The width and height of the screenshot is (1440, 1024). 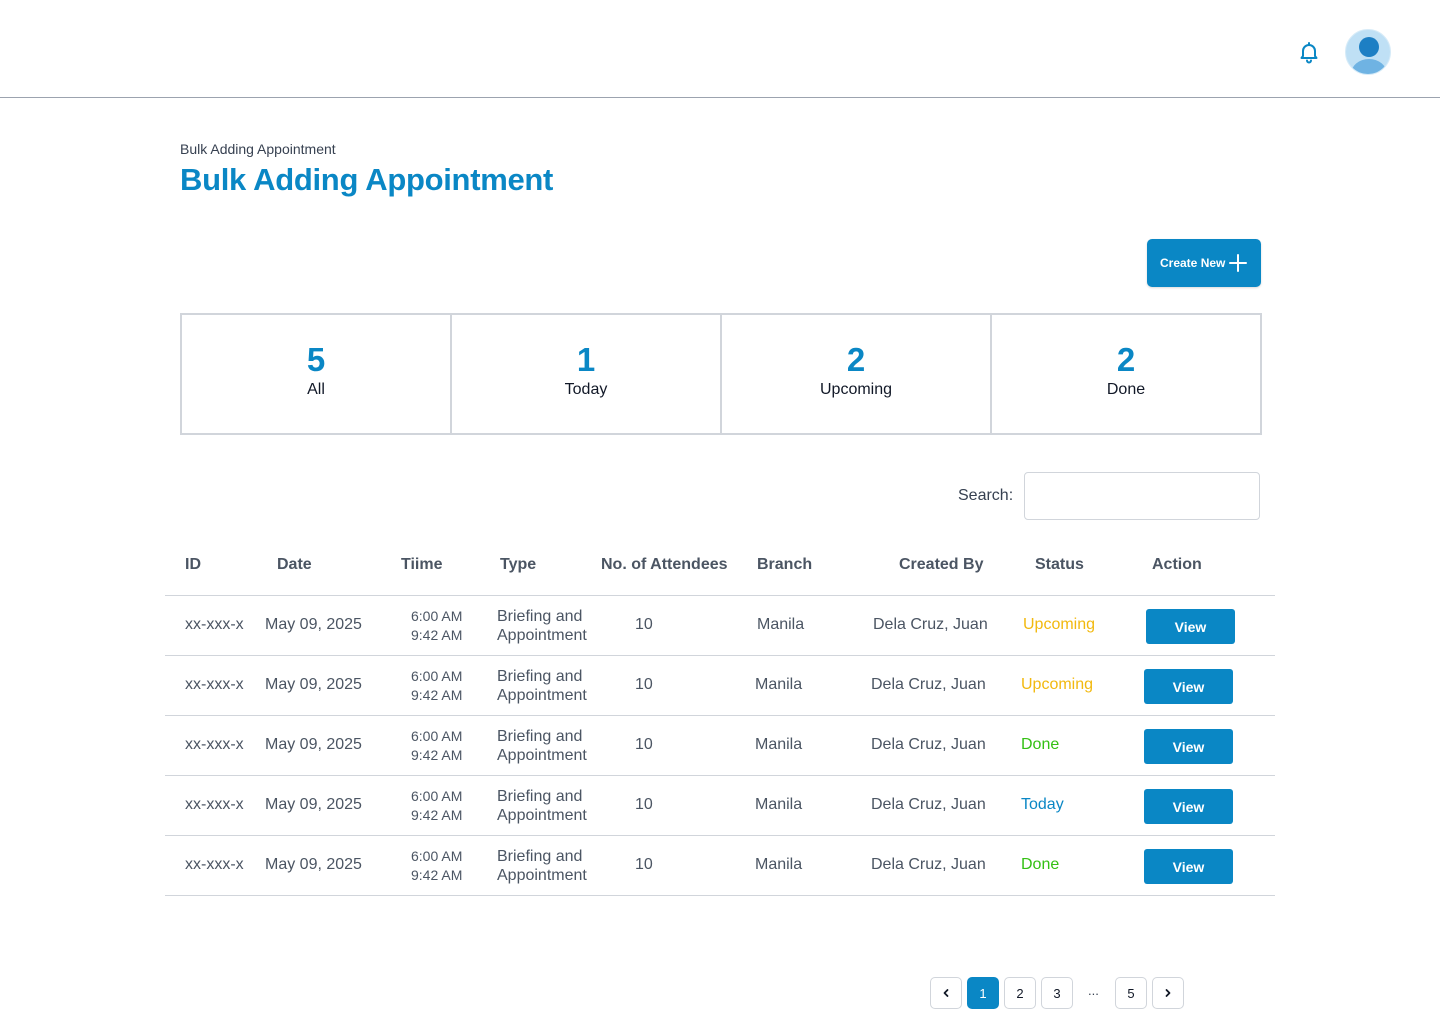 What do you see at coordinates (586, 359) in the screenshot?
I see `stat-count: 1` at bounding box center [586, 359].